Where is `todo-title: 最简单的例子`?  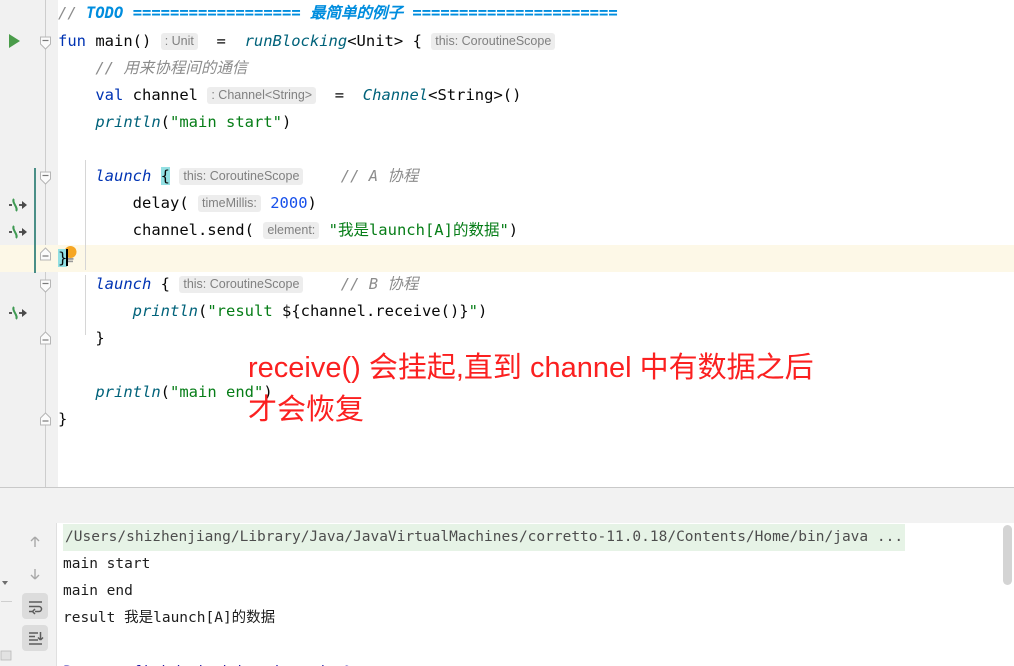 todo-title: 最简单的例子 is located at coordinates (357, 13).